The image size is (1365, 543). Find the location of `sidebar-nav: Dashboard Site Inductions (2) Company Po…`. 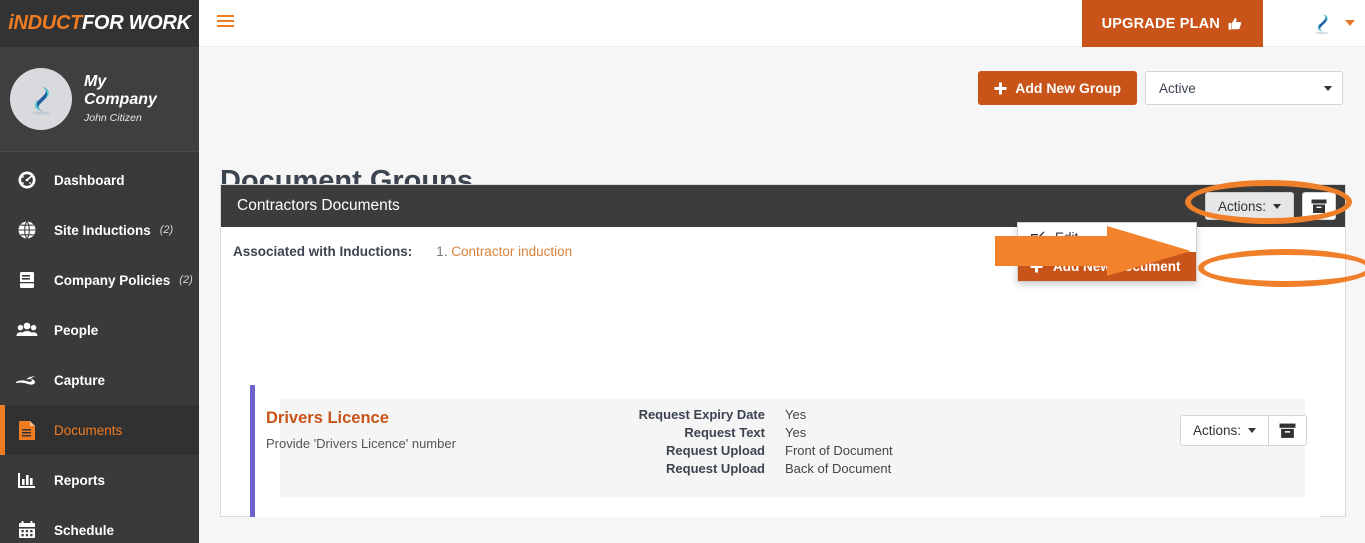

sidebar-nav: Dashboard Site Inductions (2) Company Po… is located at coordinates (99, 347).